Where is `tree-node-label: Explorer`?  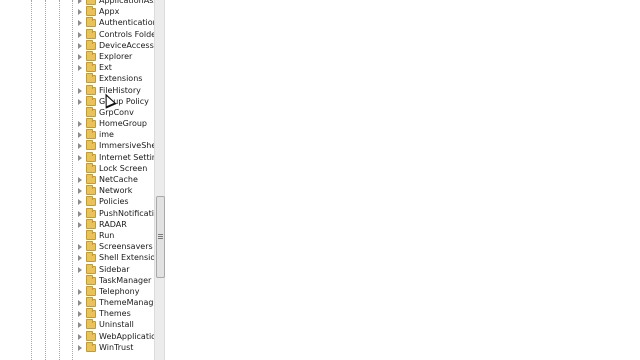
tree-node-label: Explorer is located at coordinates (116, 56).